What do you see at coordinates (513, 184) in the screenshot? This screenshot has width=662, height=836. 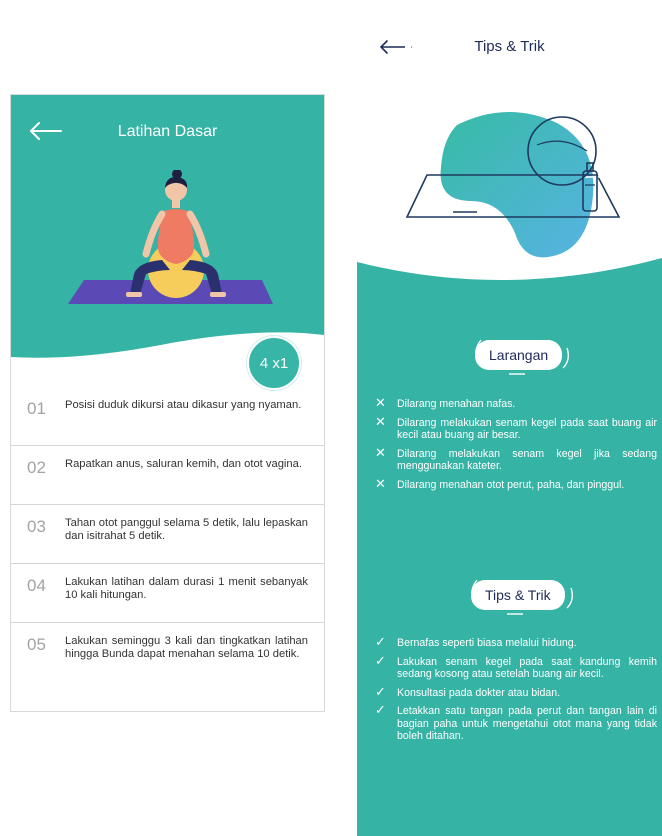 I see `yoga-mat-ball-illustration` at bounding box center [513, 184].